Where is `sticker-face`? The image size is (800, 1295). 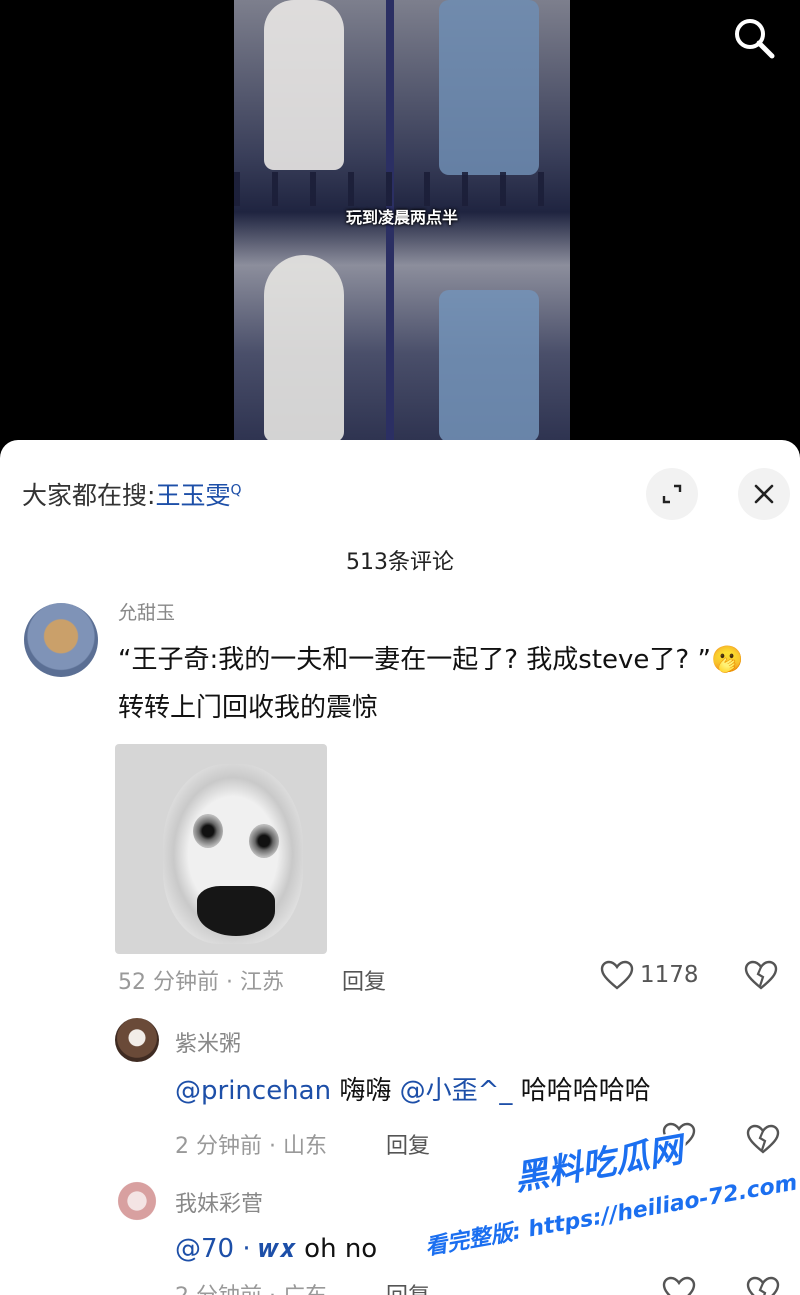 sticker-face is located at coordinates (233, 854).